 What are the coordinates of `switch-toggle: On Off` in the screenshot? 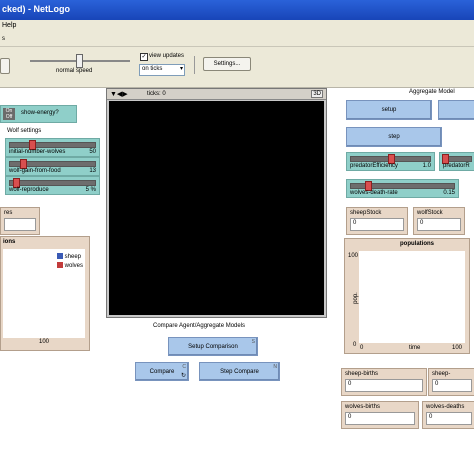 It's located at (9, 114).